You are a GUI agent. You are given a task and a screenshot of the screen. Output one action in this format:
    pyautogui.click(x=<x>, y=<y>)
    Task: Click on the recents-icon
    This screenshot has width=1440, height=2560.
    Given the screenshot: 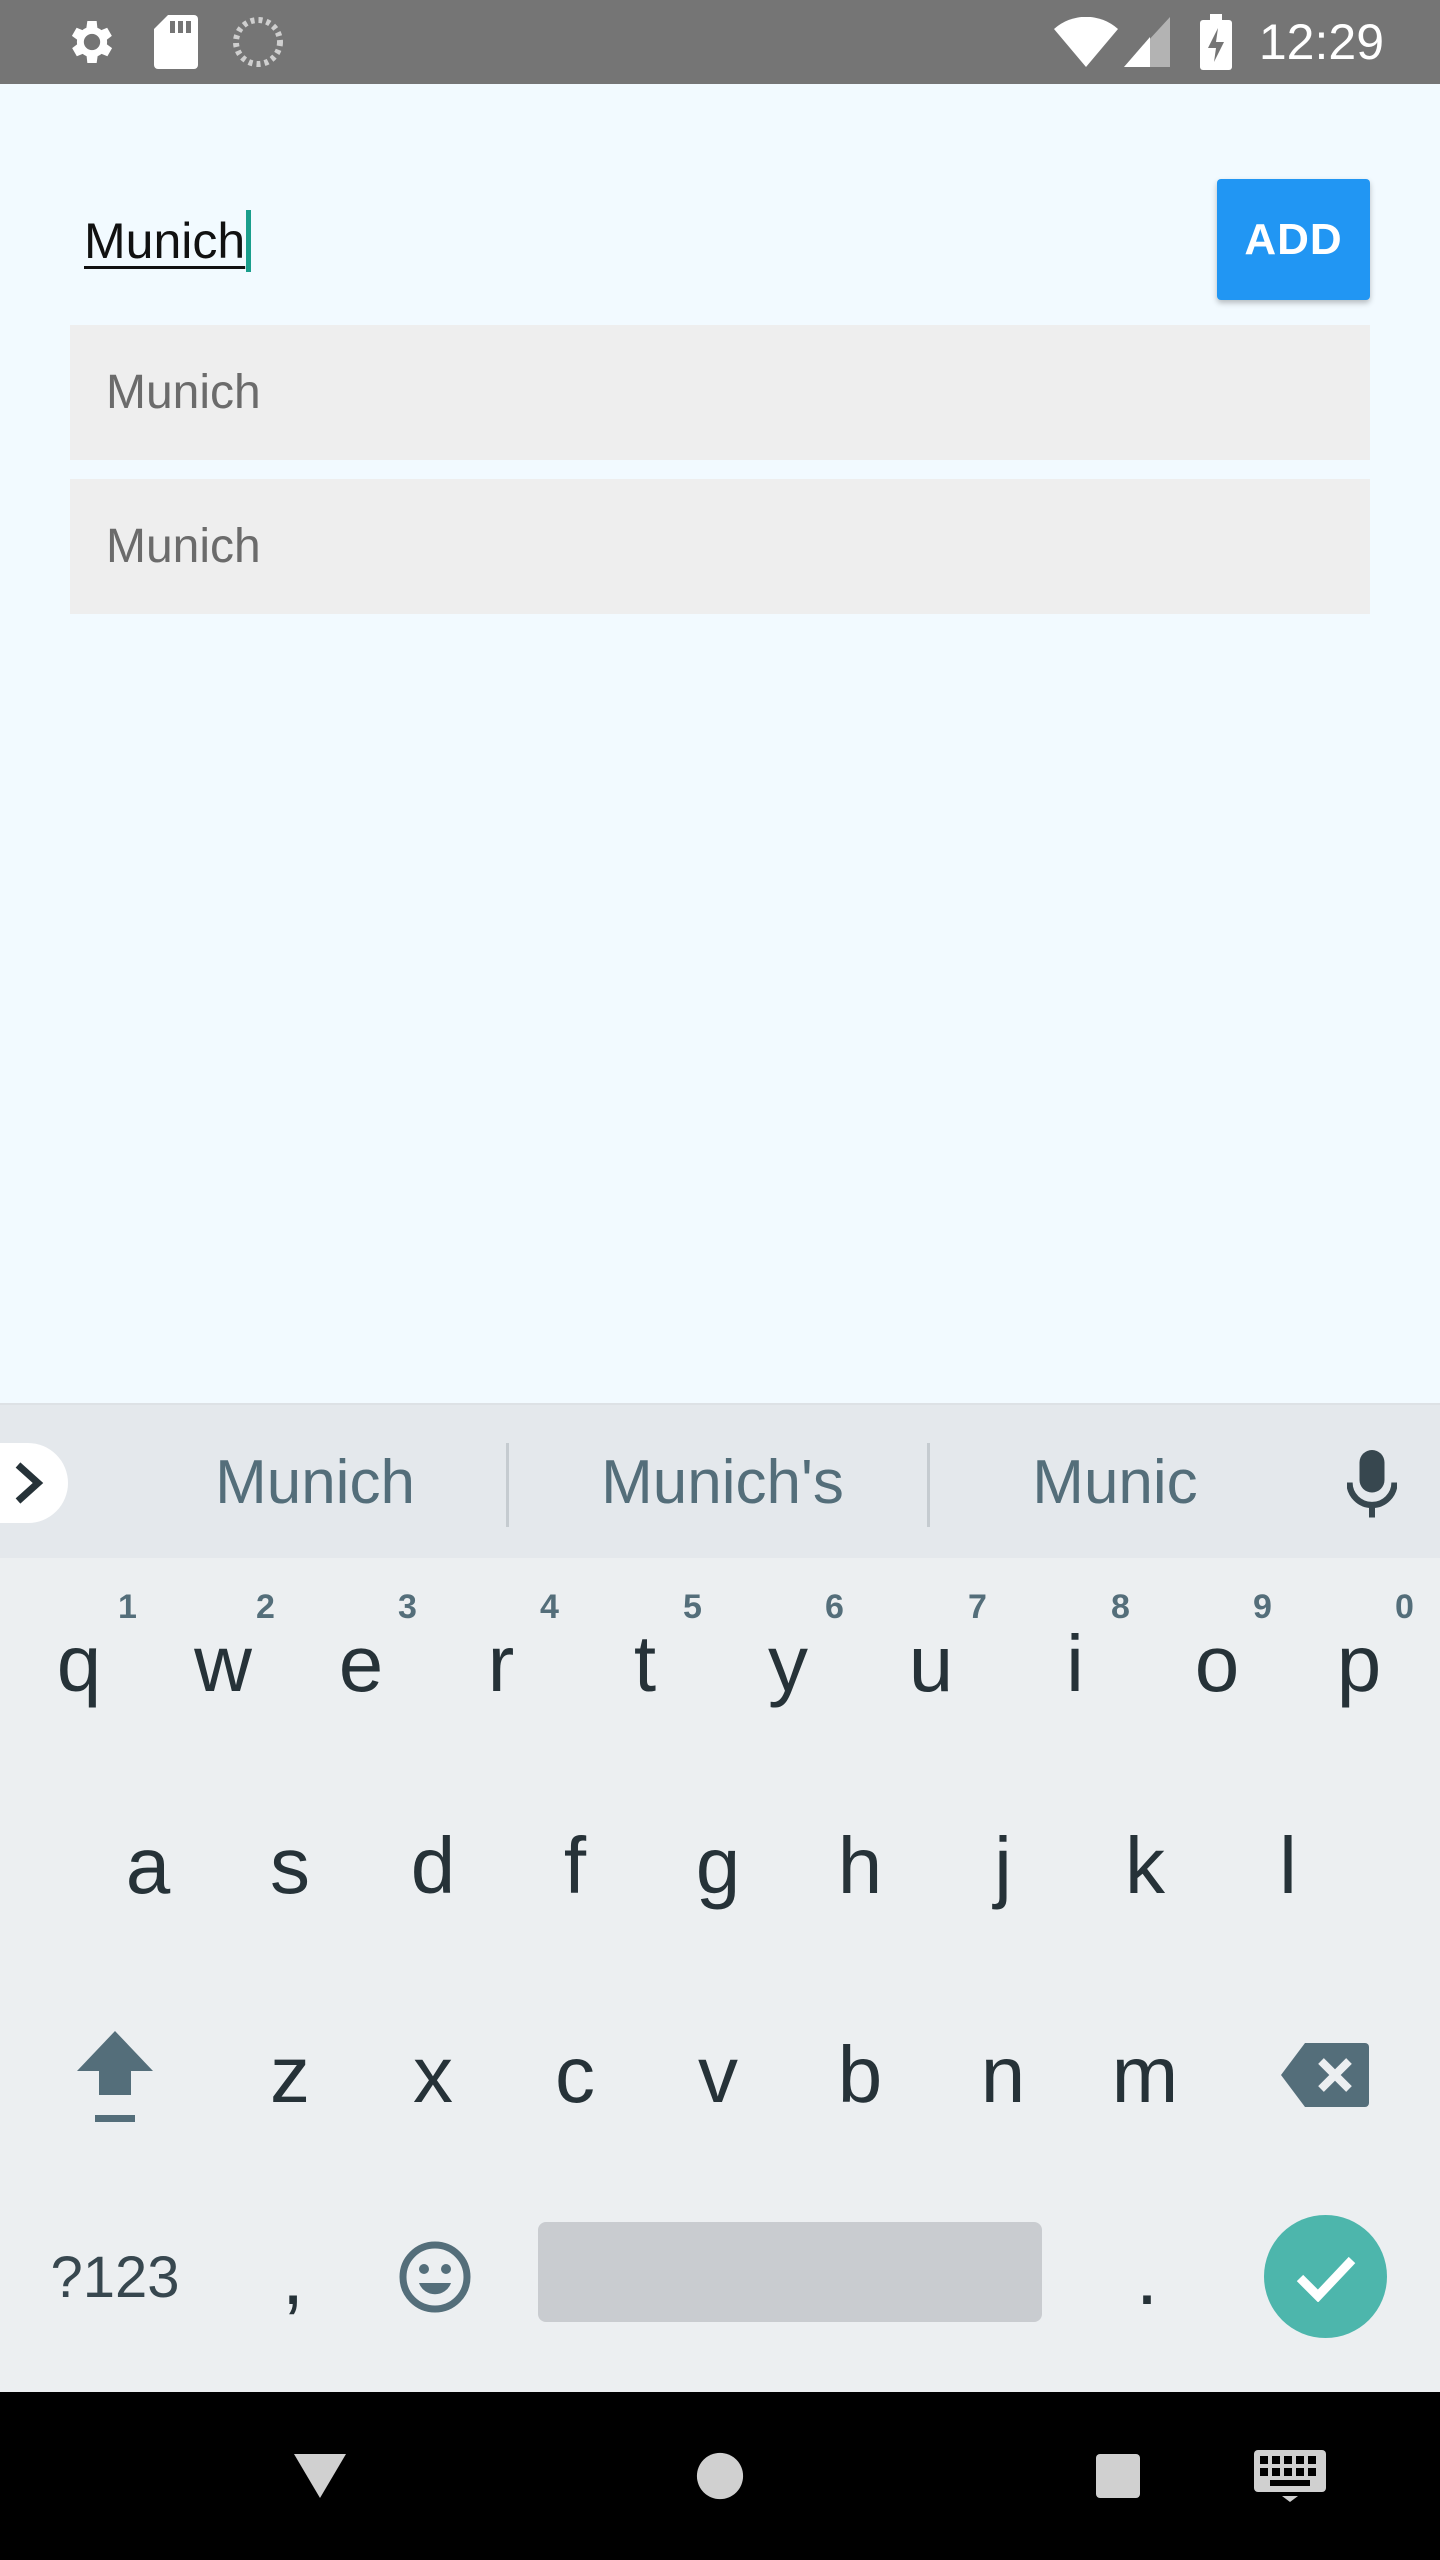 What is the action you would take?
    pyautogui.click(x=1118, y=2476)
    